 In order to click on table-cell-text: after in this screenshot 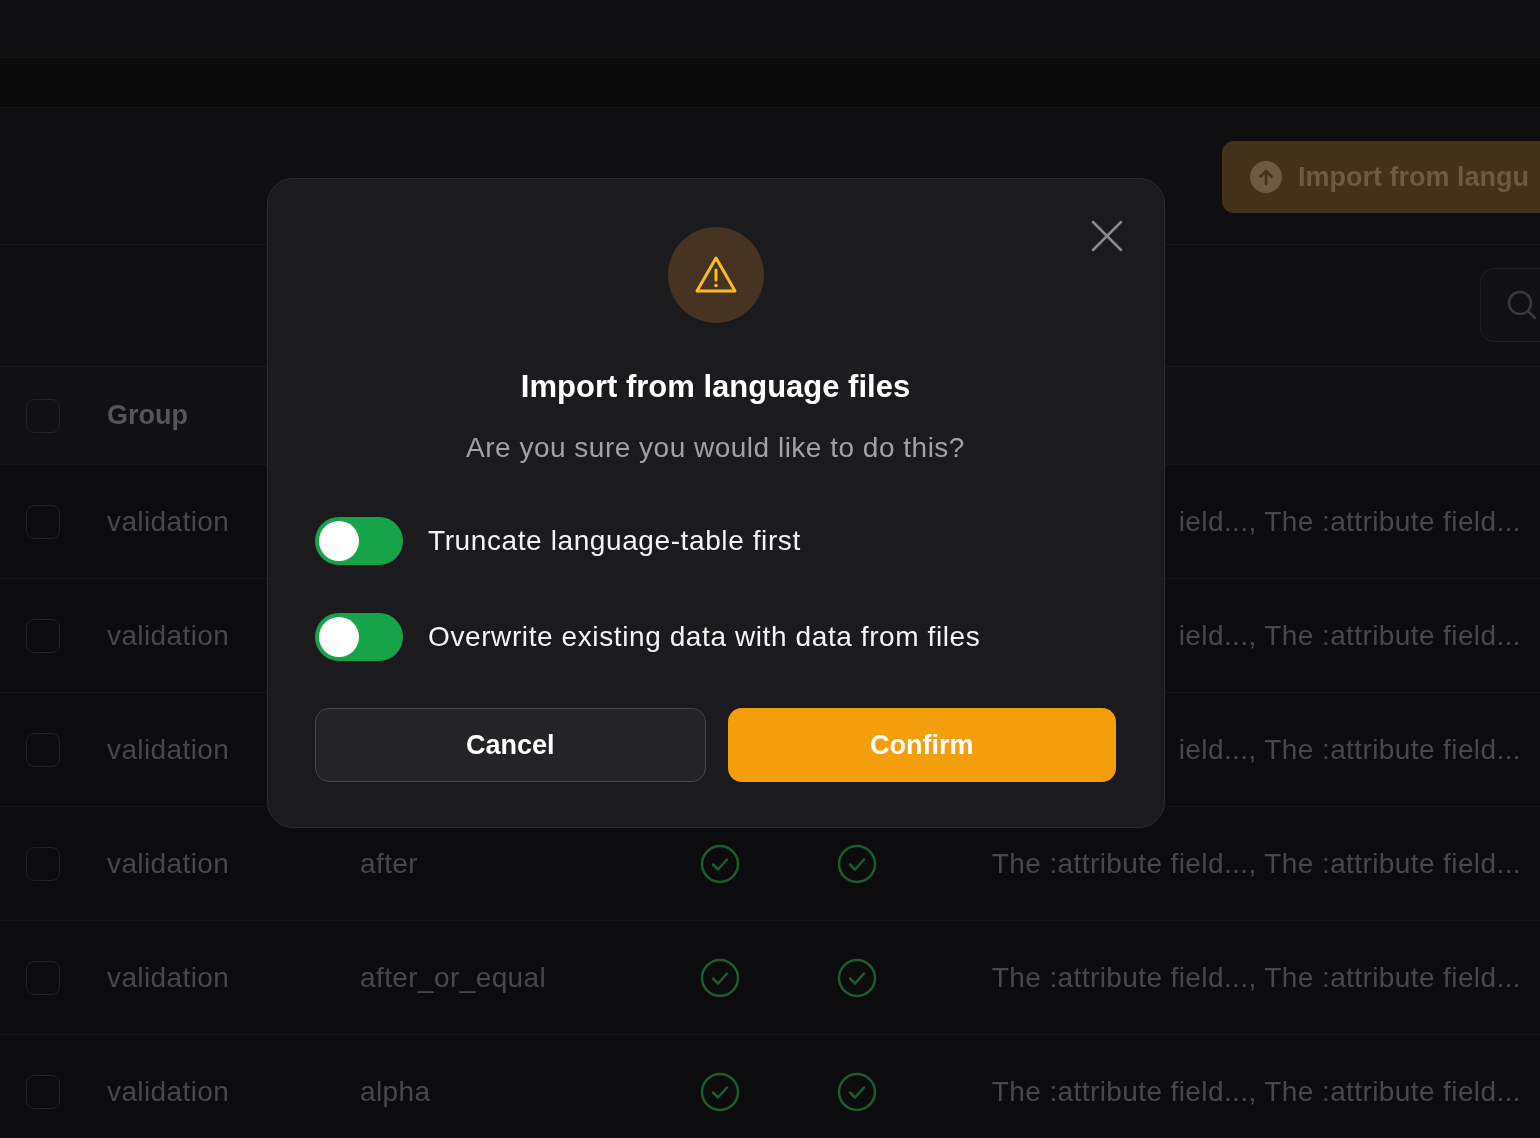, I will do `click(390, 863)`.